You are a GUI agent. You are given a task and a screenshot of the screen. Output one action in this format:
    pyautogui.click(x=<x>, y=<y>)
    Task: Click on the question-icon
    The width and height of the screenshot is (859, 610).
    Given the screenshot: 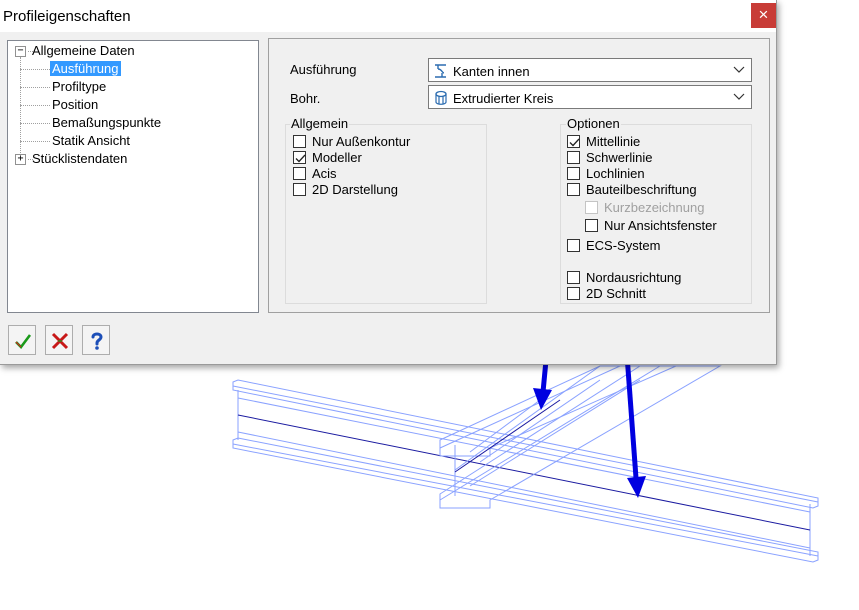 What is the action you would take?
    pyautogui.click(x=97, y=341)
    